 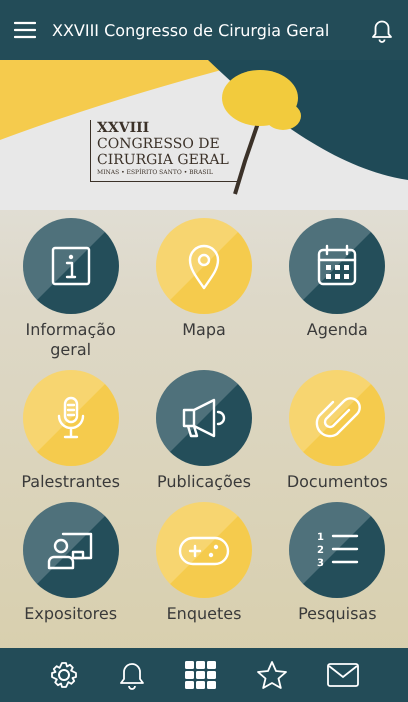 I want to click on numbered-list-icon: 1 2 3, so click(x=337, y=550).